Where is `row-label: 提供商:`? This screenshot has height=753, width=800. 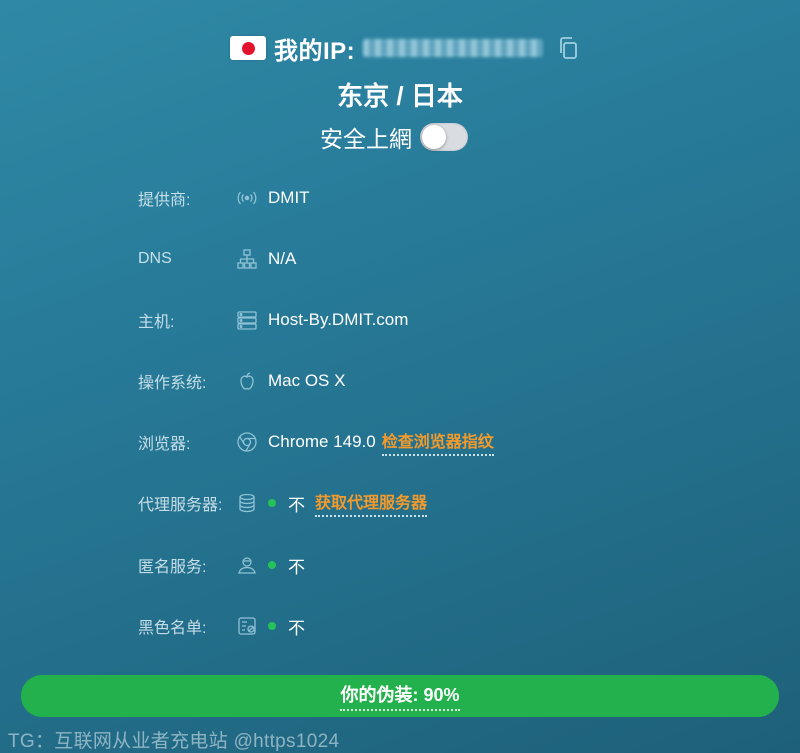
row-label: 提供商: is located at coordinates (164, 200).